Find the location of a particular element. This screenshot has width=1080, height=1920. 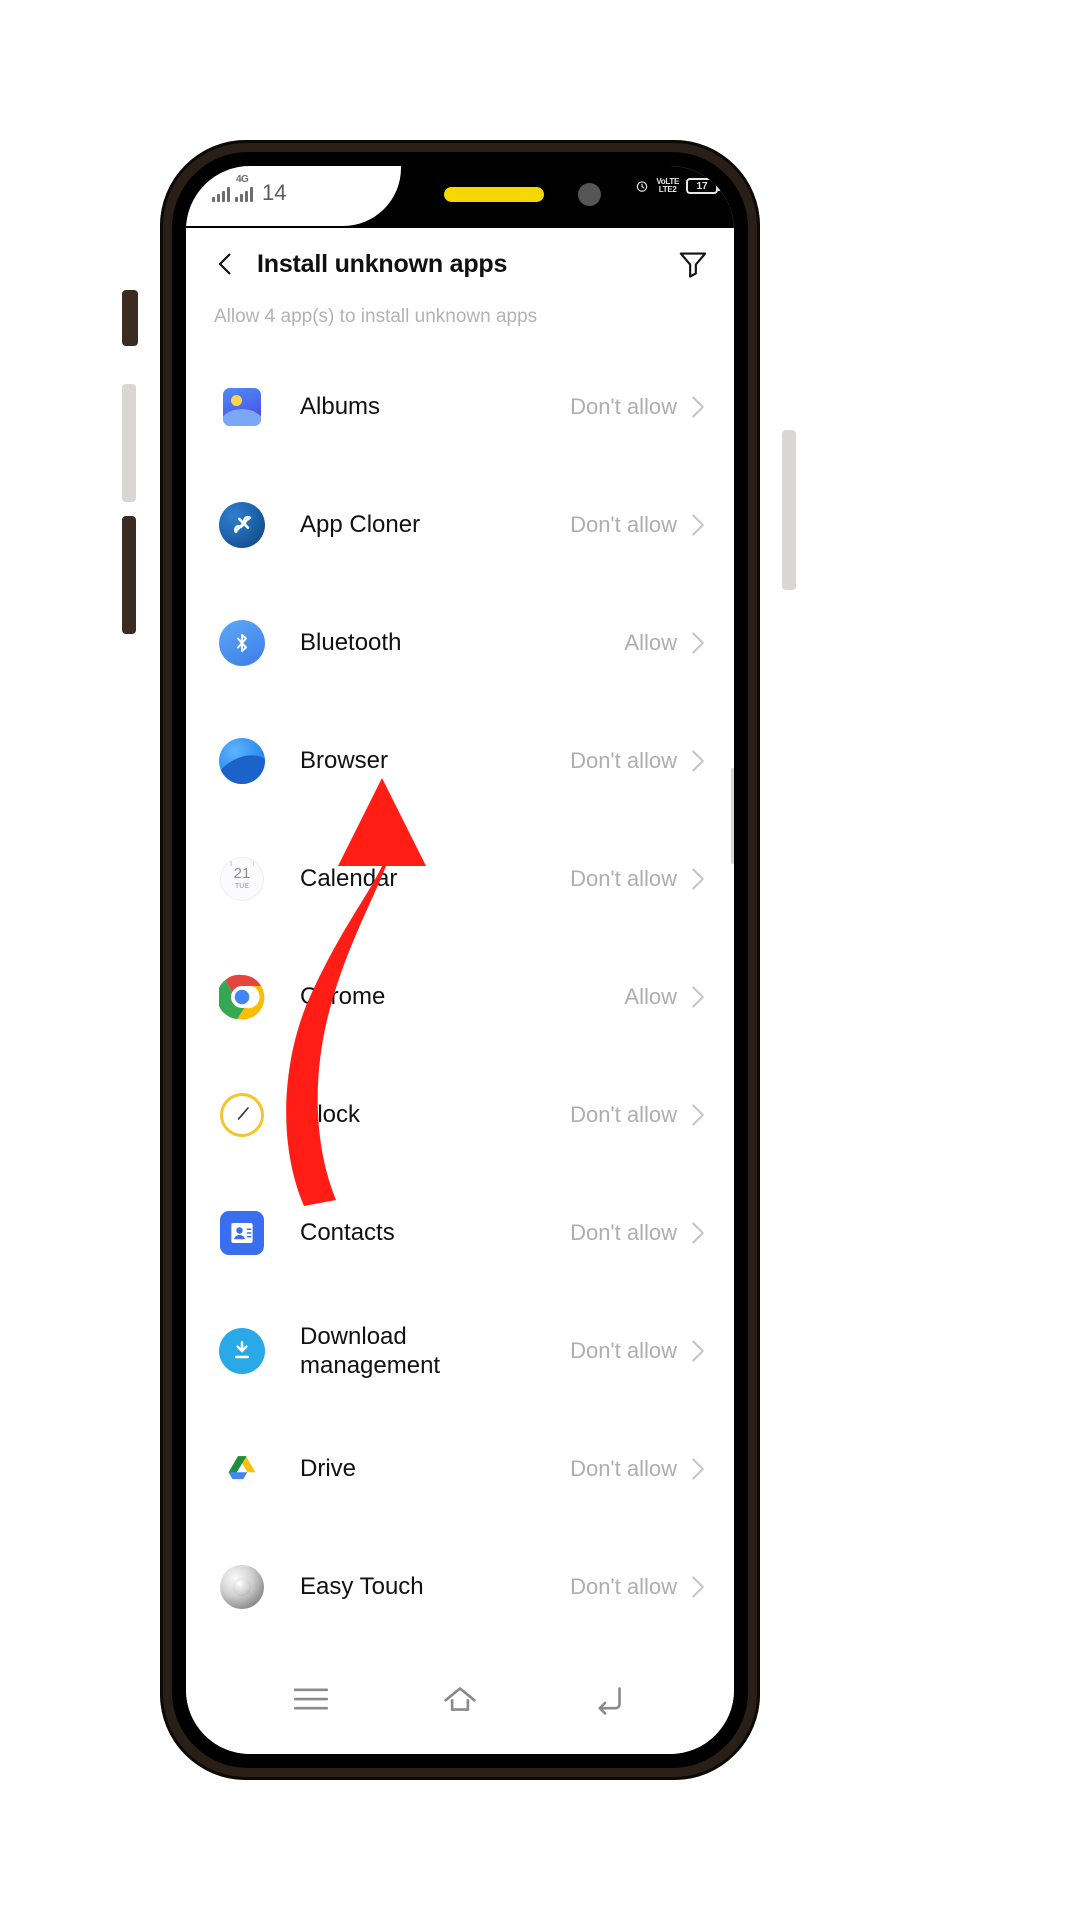

back-arrow-icon is located at coordinates (609, 1699).